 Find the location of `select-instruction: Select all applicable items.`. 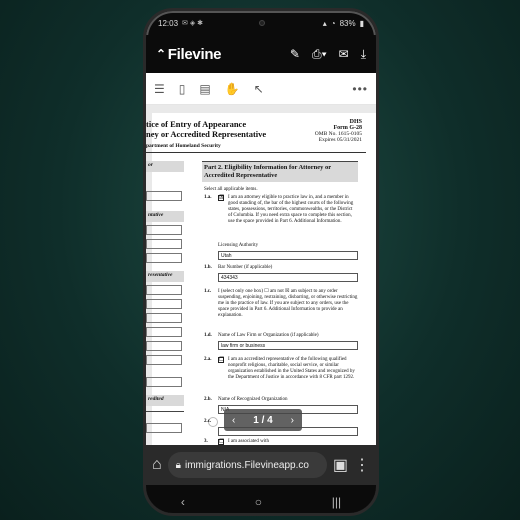

select-instruction: Select all applicable items. is located at coordinates (231, 189).